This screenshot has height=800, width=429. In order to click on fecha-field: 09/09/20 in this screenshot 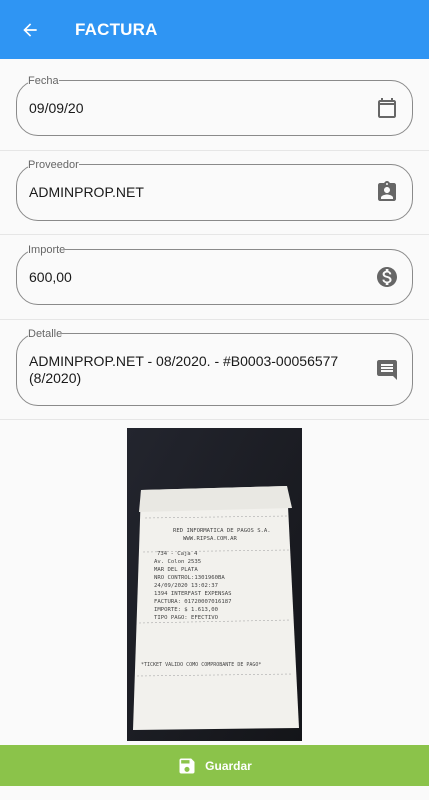, I will do `click(214, 108)`.